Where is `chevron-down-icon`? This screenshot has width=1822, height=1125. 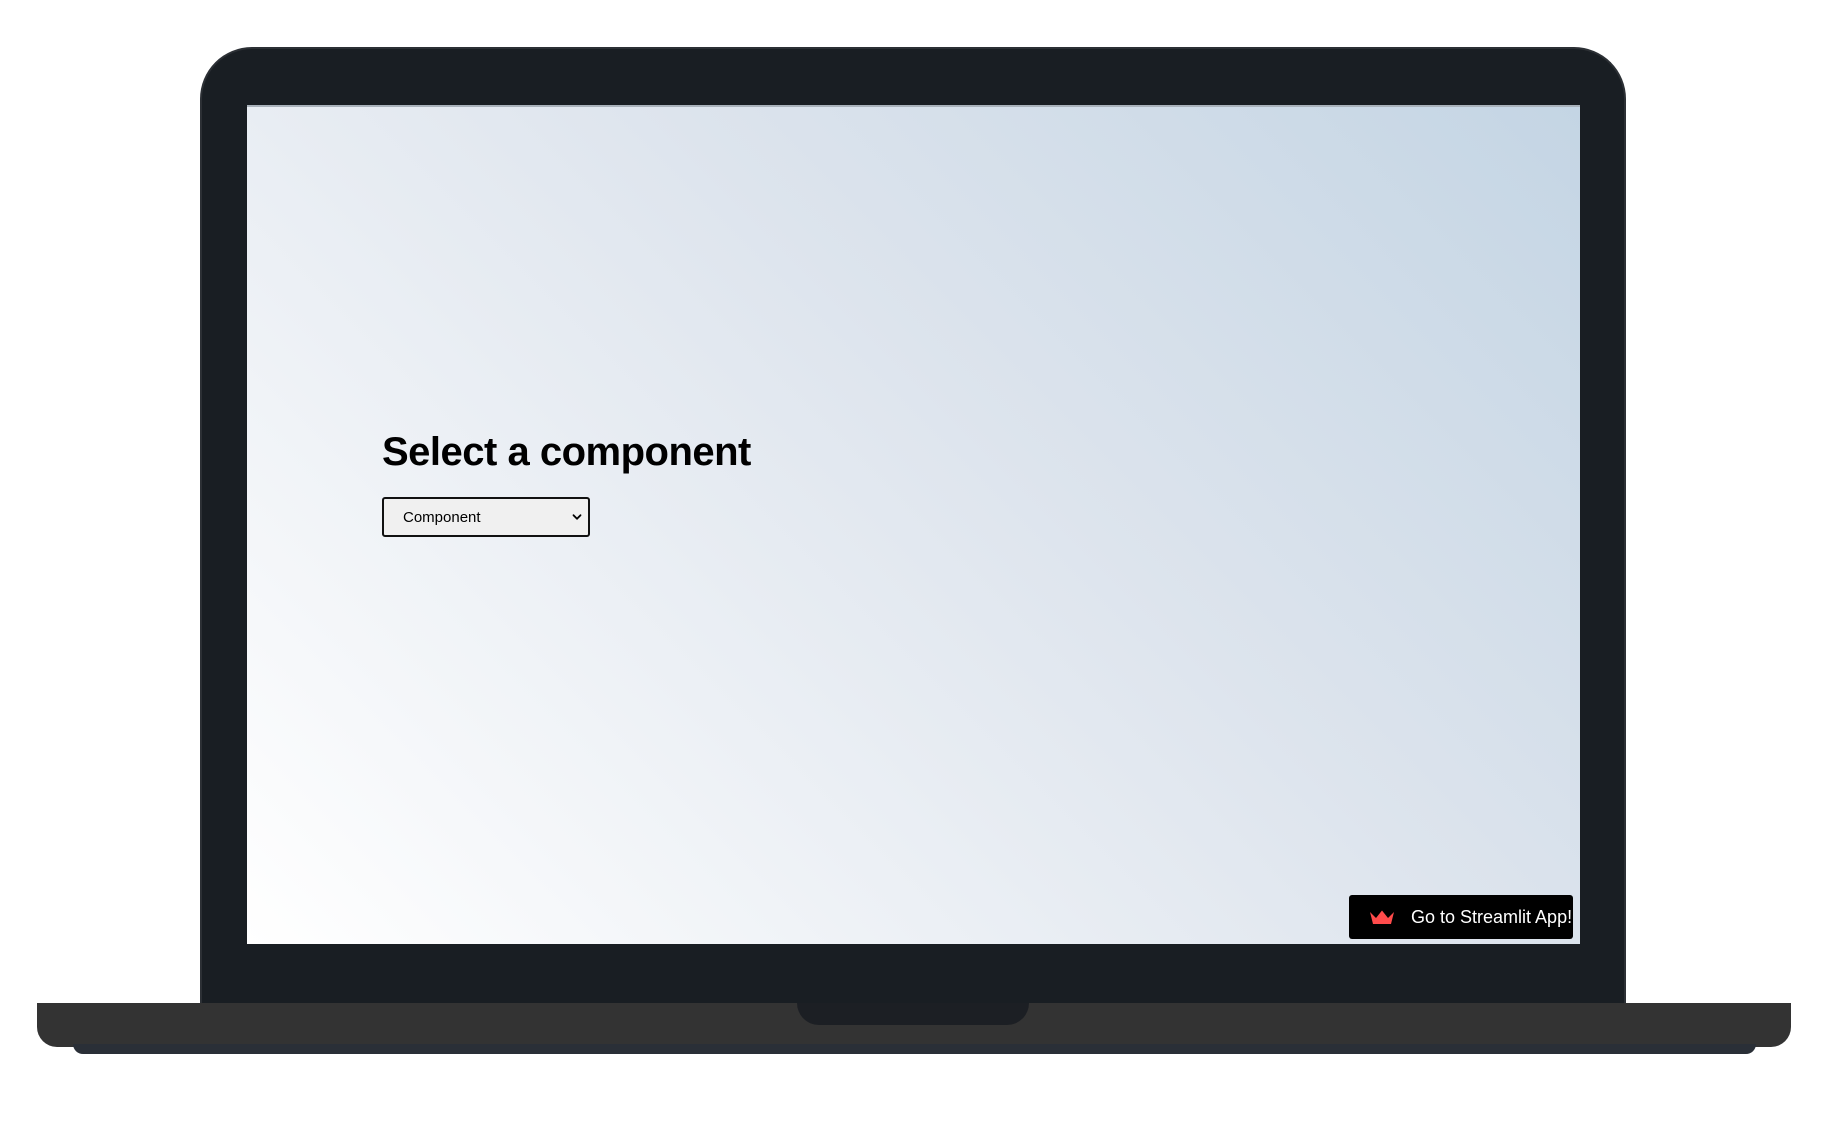
chevron-down-icon is located at coordinates (577, 517).